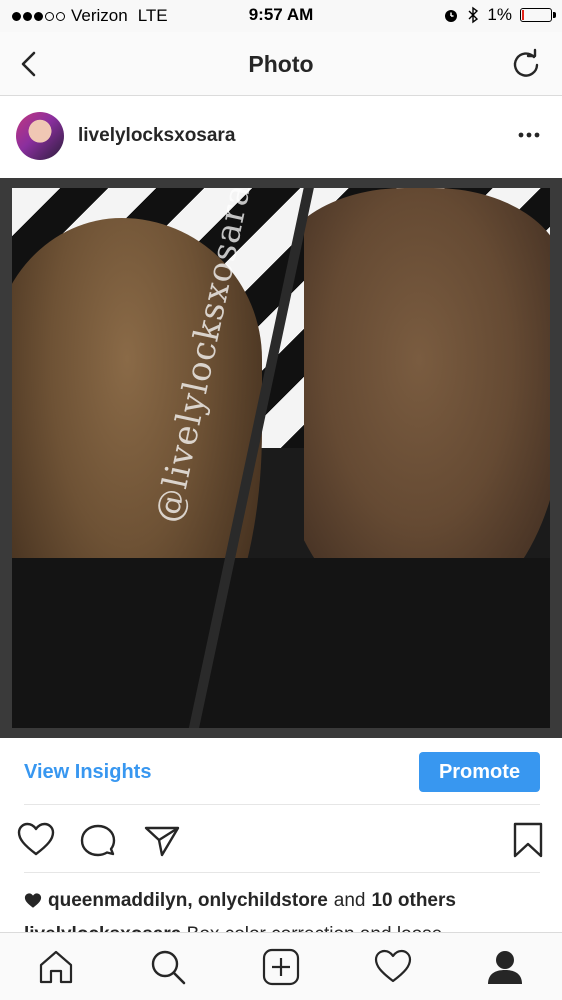  Describe the element at coordinates (56, 967) in the screenshot. I see `home-icon` at that location.